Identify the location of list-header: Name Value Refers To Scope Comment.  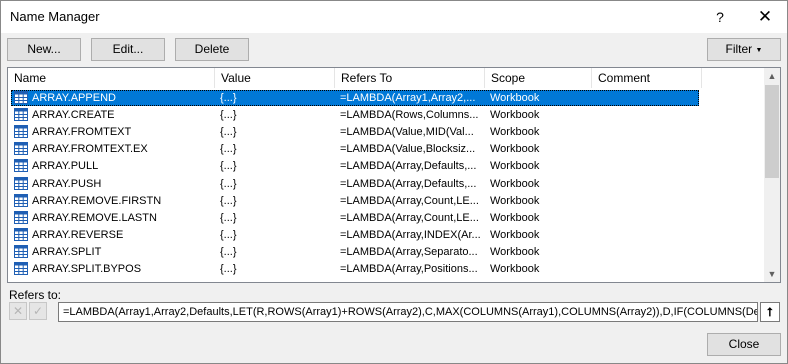
(386, 78).